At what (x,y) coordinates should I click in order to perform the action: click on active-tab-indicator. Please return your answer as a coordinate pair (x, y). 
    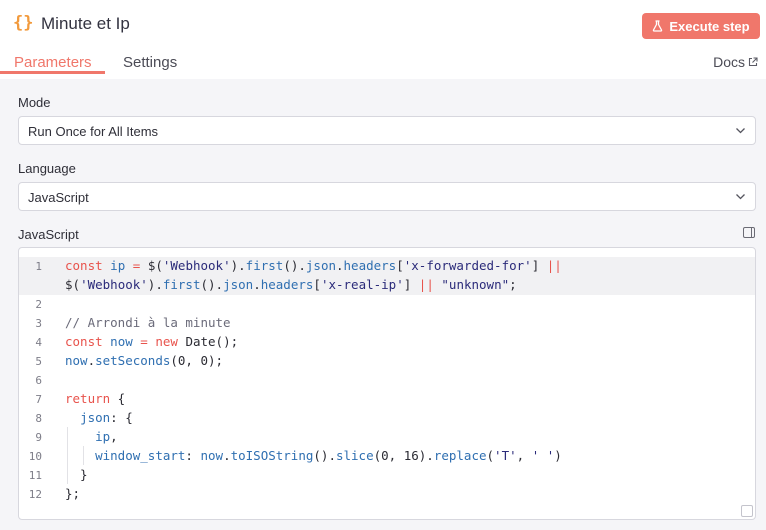
    Looking at the image, I should click on (52, 72).